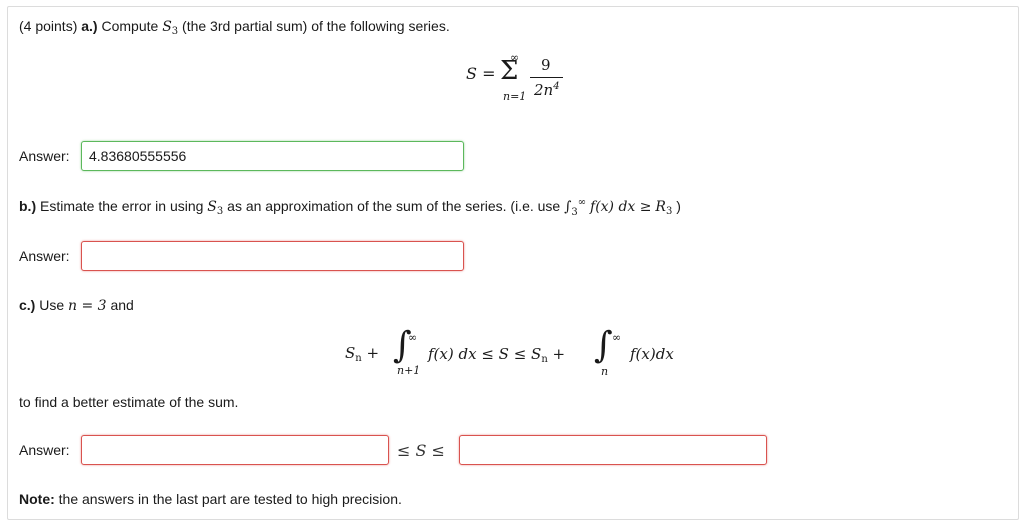 This screenshot has width=1024, height=526. Describe the element at coordinates (489, 73) in the screenshot. I see `series-eq: =` at that location.